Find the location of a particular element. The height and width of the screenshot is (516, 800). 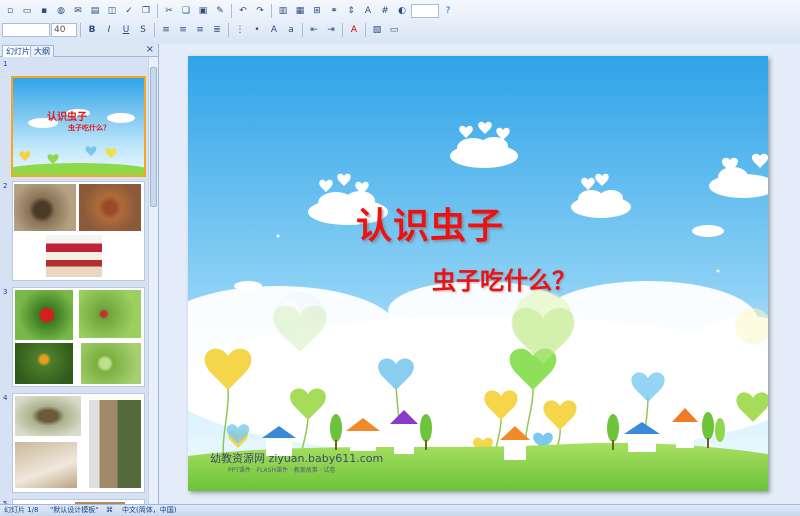

slide-thumbnail-1: 认识虫子 虫子吃什么？ is located at coordinates (74, 129).